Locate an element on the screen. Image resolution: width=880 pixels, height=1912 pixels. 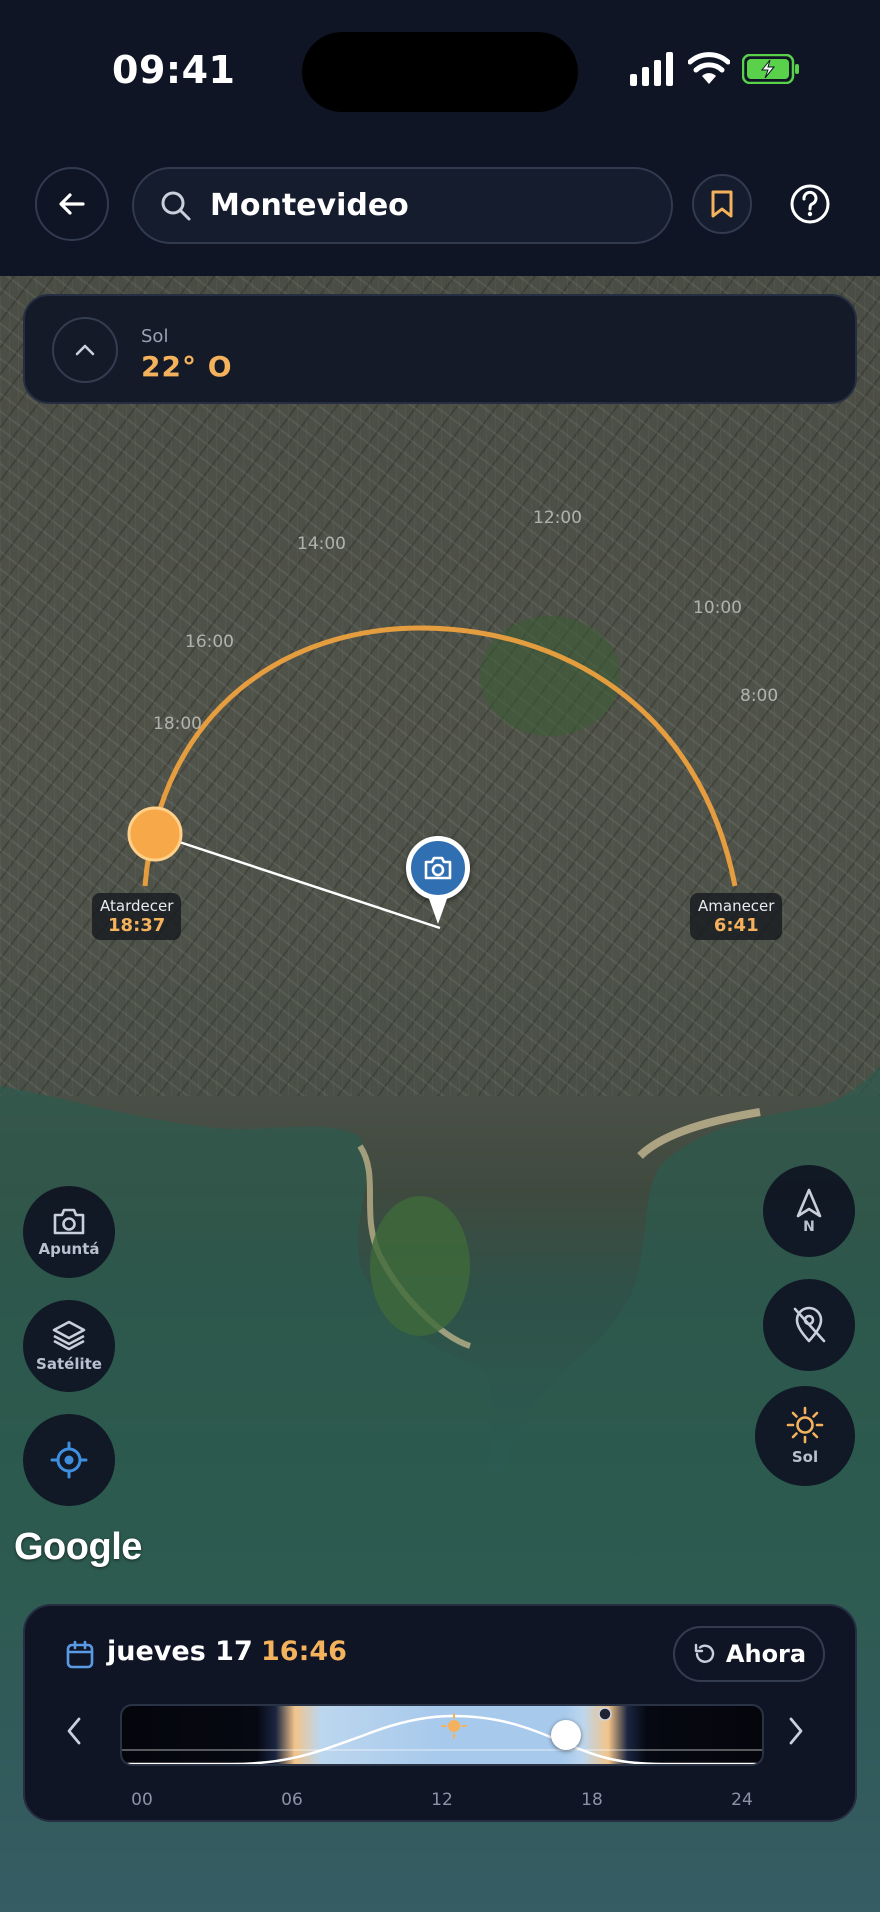
follow-location-toggle is located at coordinates (809, 1325).